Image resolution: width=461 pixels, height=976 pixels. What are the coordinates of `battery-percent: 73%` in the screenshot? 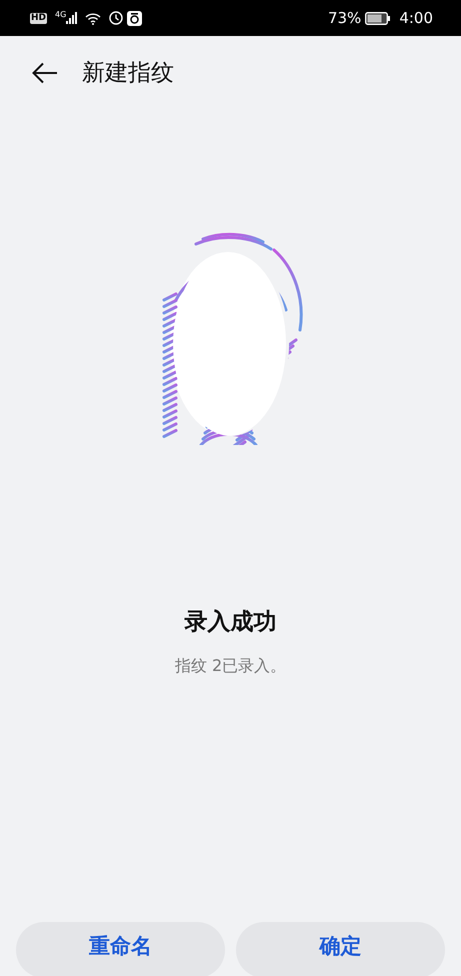 It's located at (345, 18).